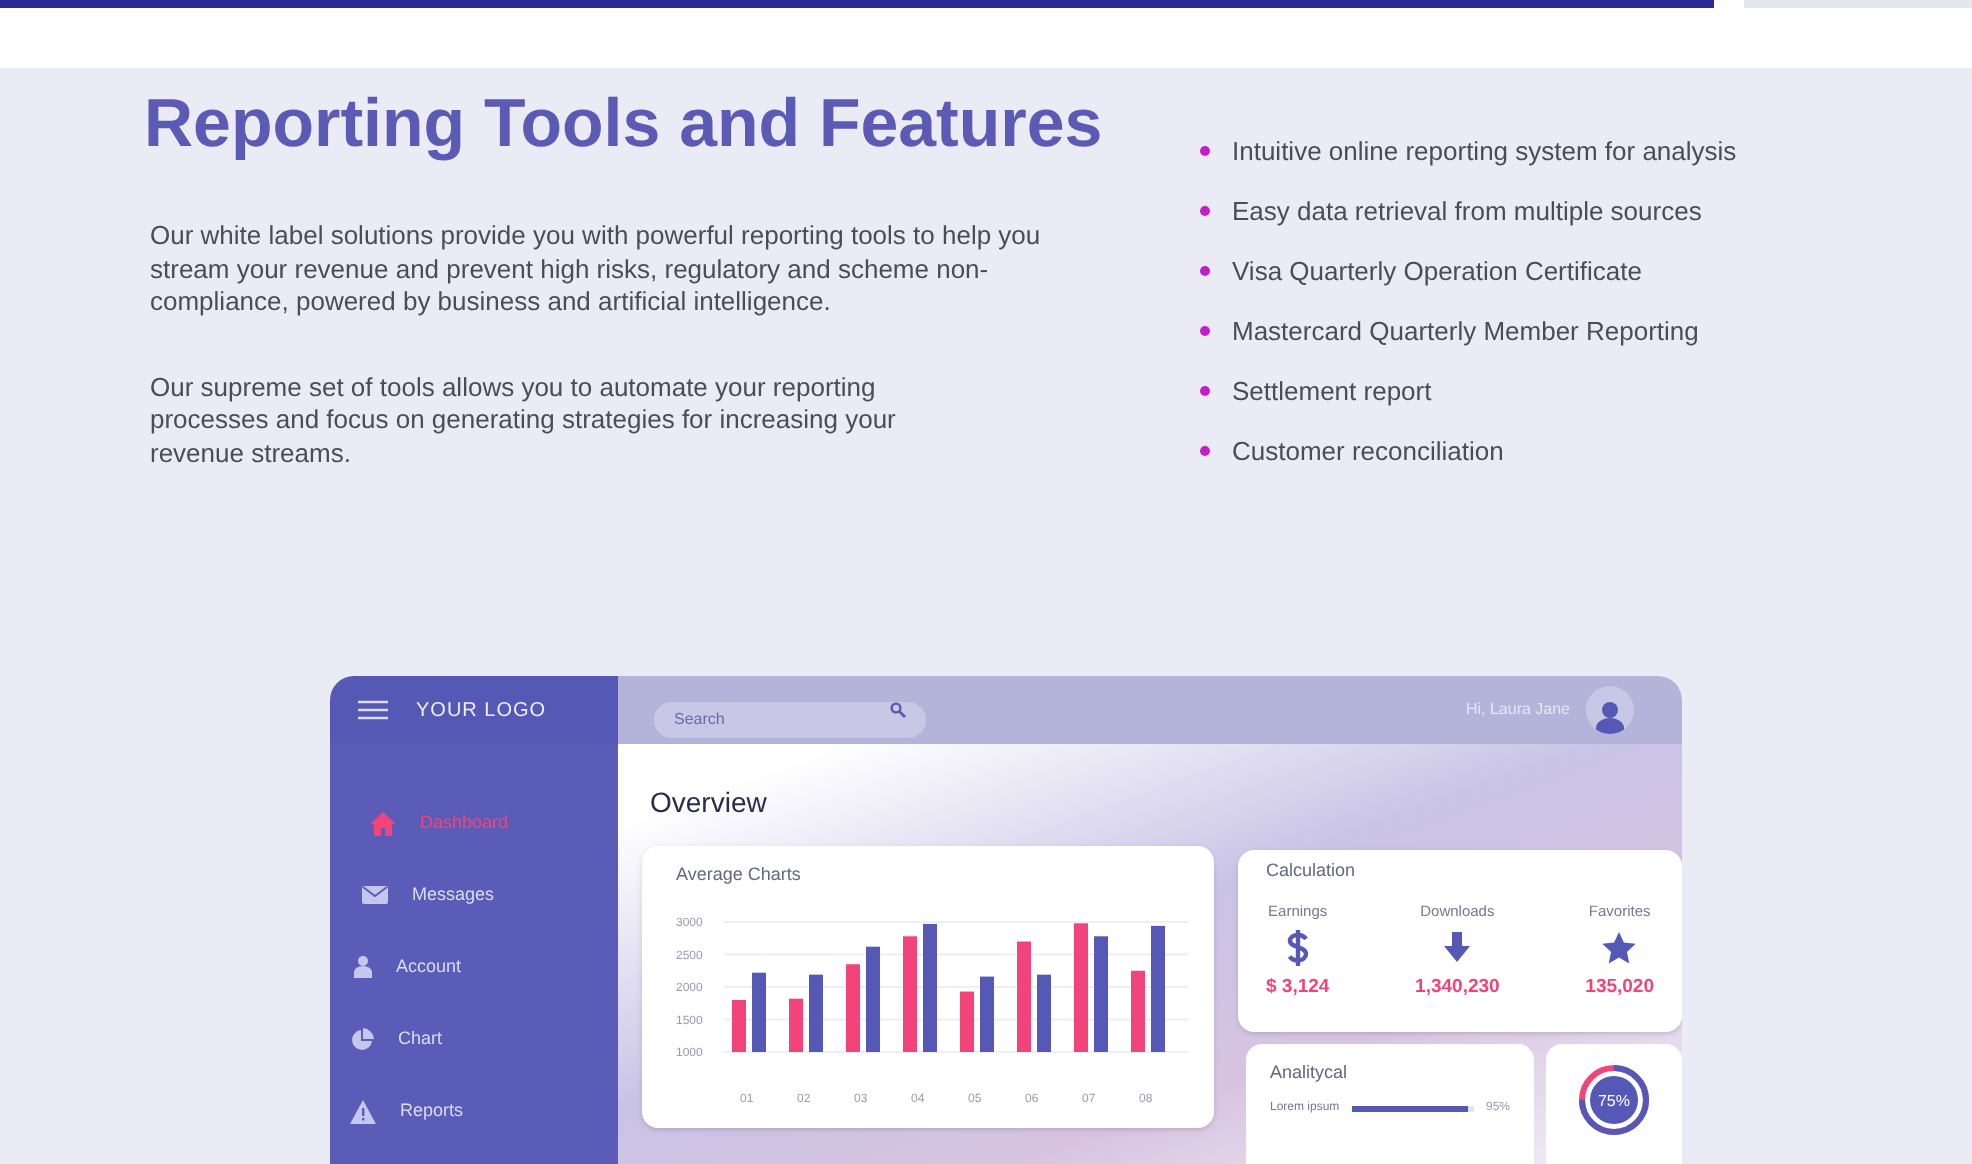 This screenshot has height=1164, width=1972. What do you see at coordinates (484, 895) in the screenshot?
I see `nav-item: Messages` at bounding box center [484, 895].